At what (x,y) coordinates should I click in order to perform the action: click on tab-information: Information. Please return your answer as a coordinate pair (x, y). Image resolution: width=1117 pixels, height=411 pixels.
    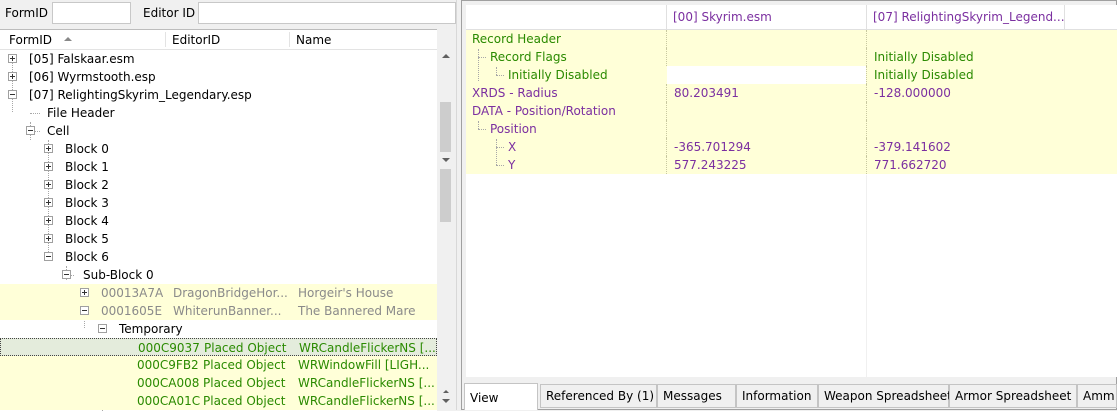
    Looking at the image, I should click on (777, 396).